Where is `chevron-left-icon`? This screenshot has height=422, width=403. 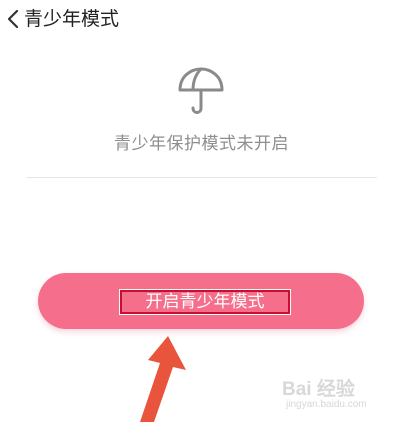
chevron-left-icon is located at coordinates (13, 19).